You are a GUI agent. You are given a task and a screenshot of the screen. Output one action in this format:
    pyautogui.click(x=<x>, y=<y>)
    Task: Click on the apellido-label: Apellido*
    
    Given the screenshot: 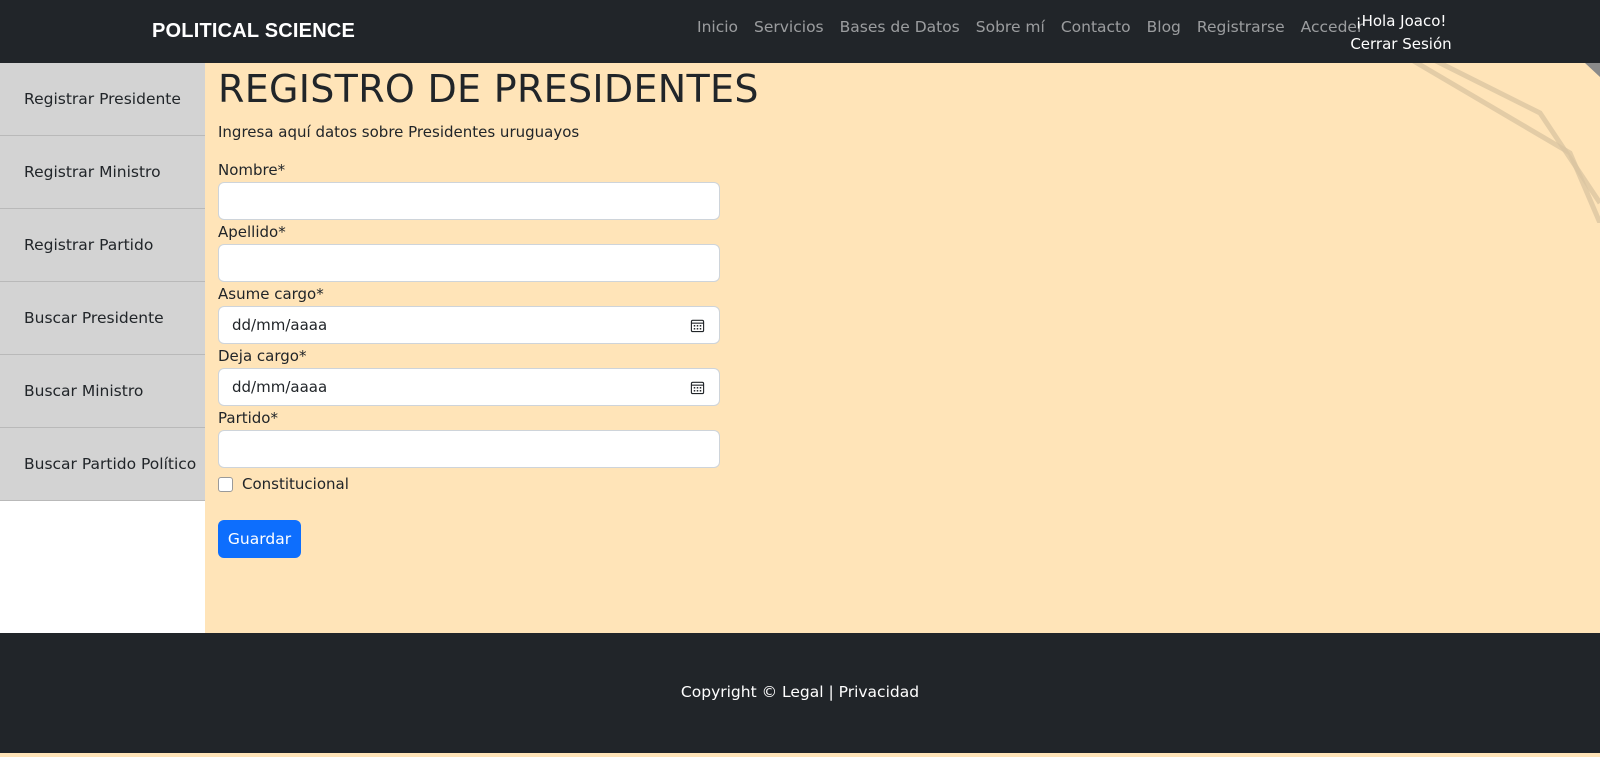 What is the action you would take?
    pyautogui.click(x=252, y=232)
    